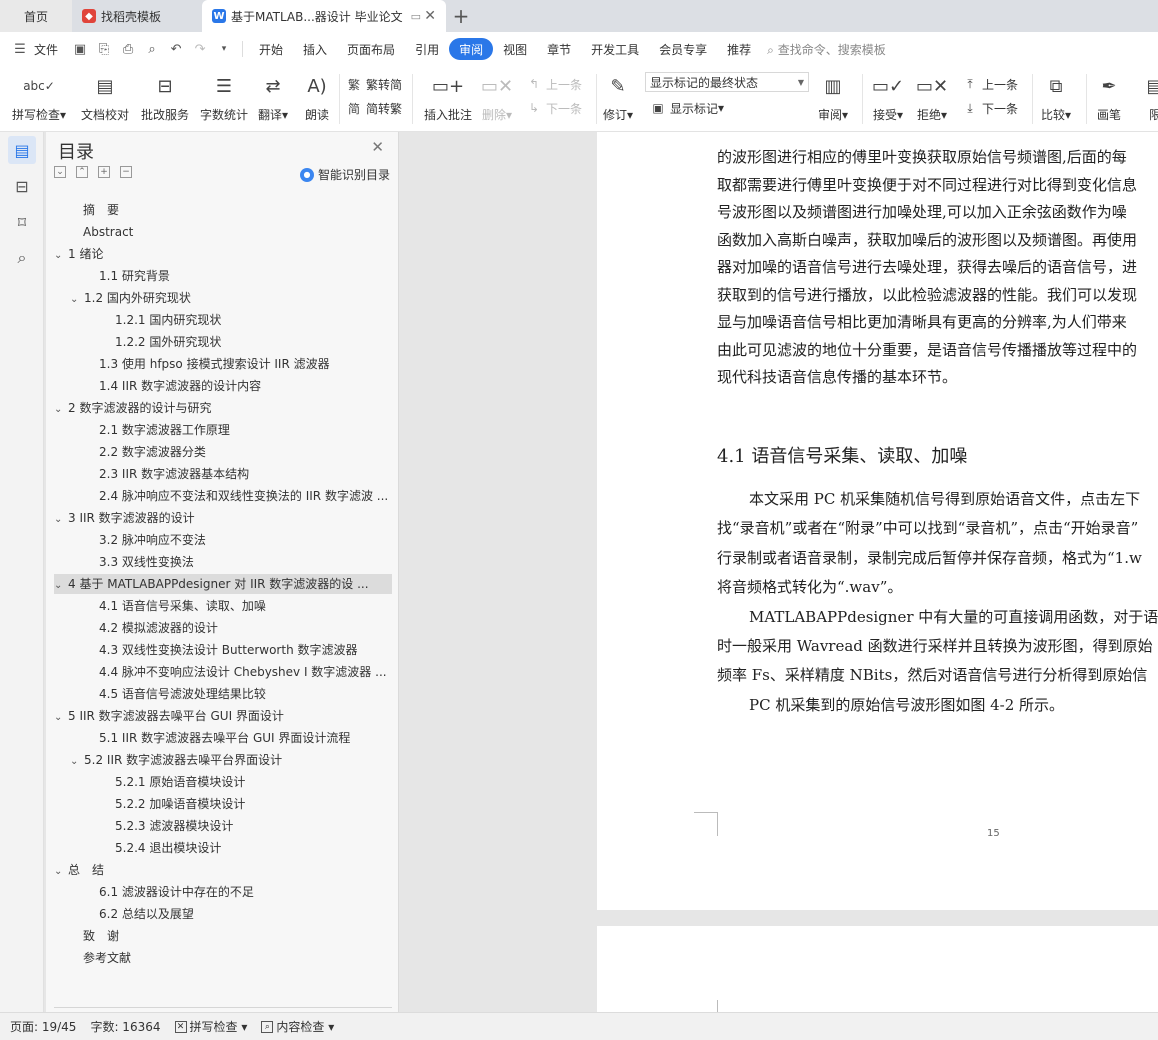 This screenshot has width=1158, height=1040. I want to click on new-tab-button: +, so click(461, 16).